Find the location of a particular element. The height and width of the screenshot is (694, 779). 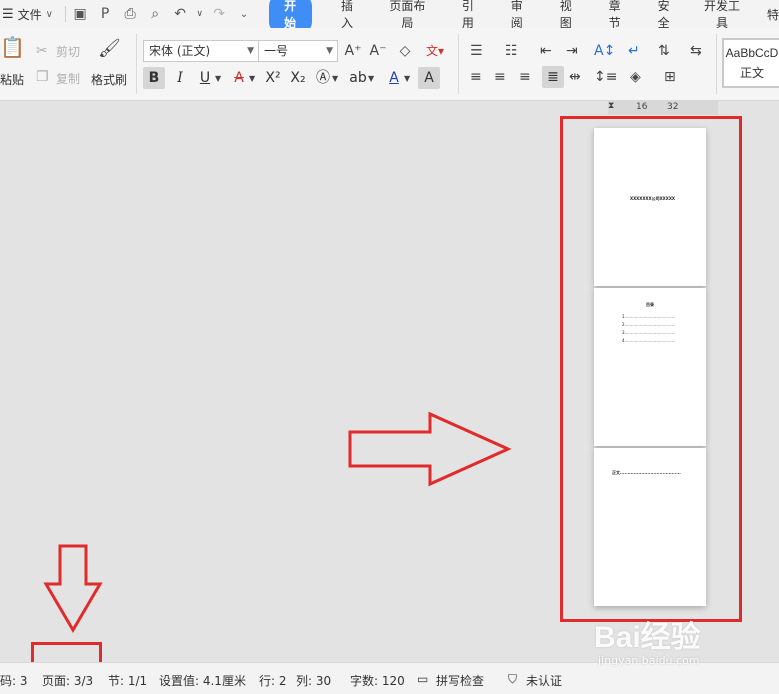

subscript-button: X₂ is located at coordinates (298, 78).